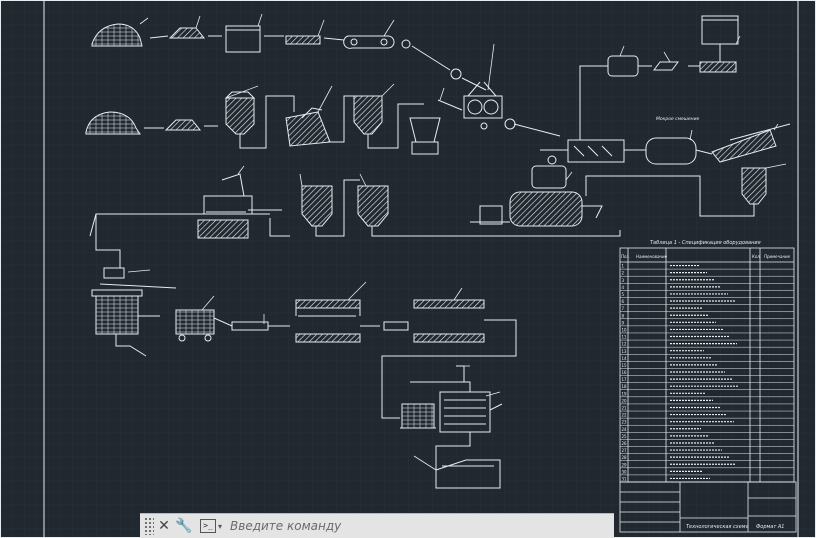  Describe the element at coordinates (421, 526) in the screenshot. I see `command-input` at that location.